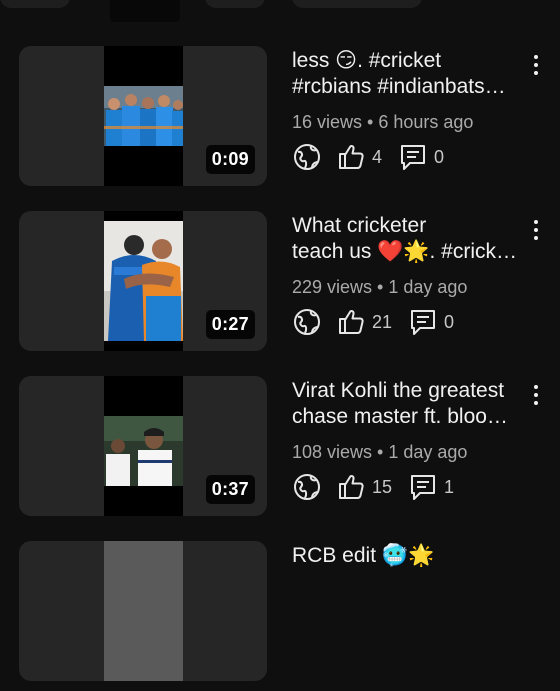 The image size is (560, 691). I want to click on video-stats: 15 1, so click(381, 487).